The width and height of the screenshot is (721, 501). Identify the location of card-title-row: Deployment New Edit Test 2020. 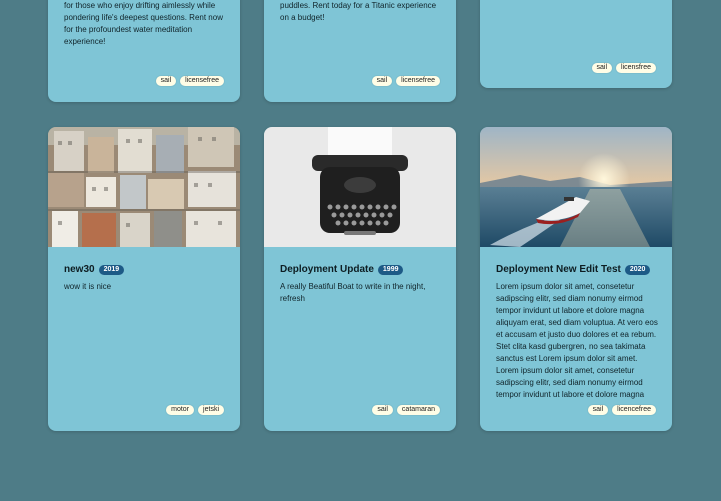
(573, 269).